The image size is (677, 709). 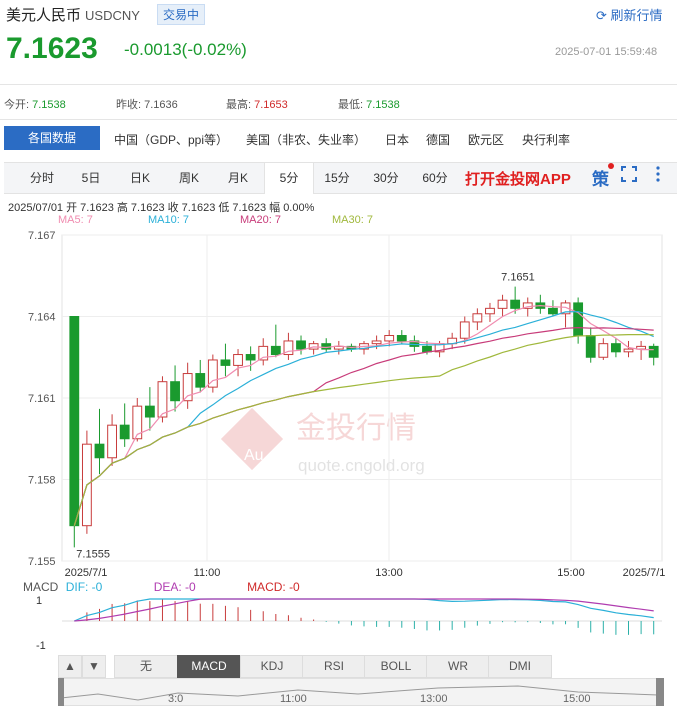 What do you see at coordinates (361, 465) in the screenshot?
I see `watermark-url: quote.cngold.org` at bounding box center [361, 465].